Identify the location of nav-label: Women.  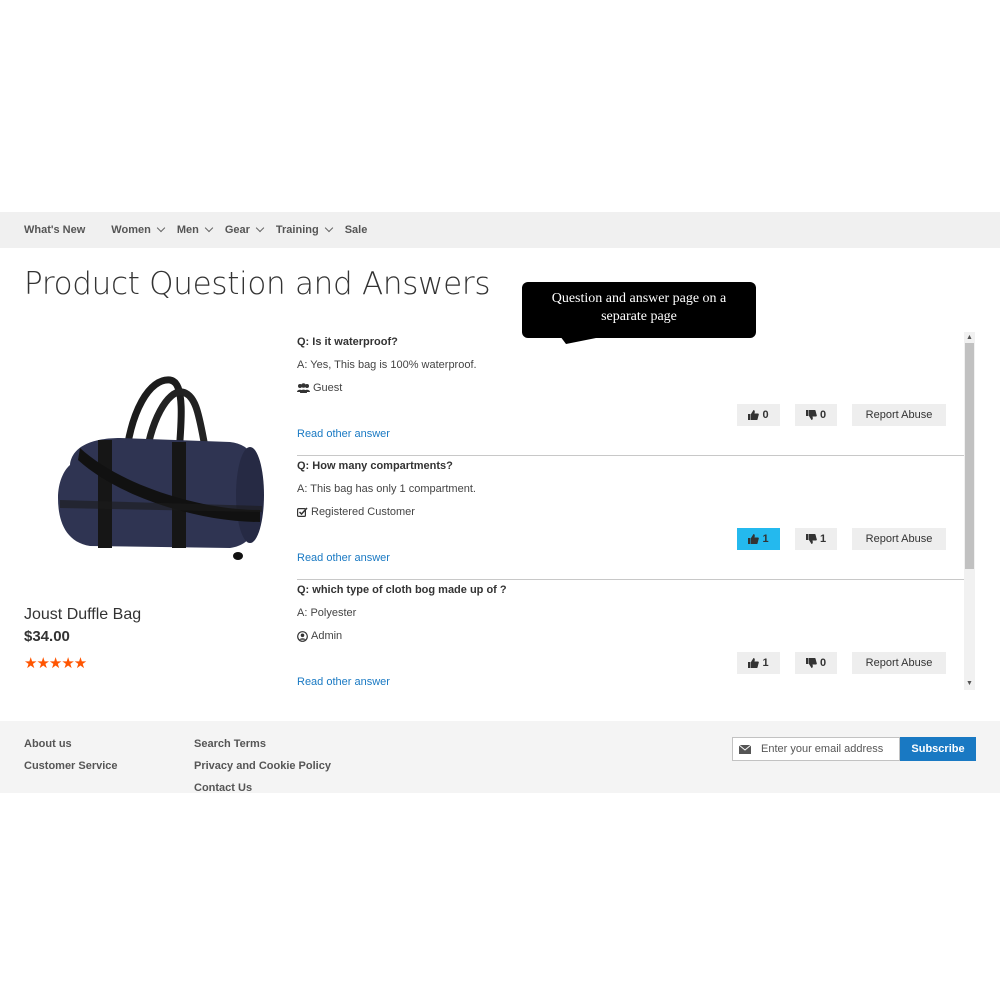
(131, 230).